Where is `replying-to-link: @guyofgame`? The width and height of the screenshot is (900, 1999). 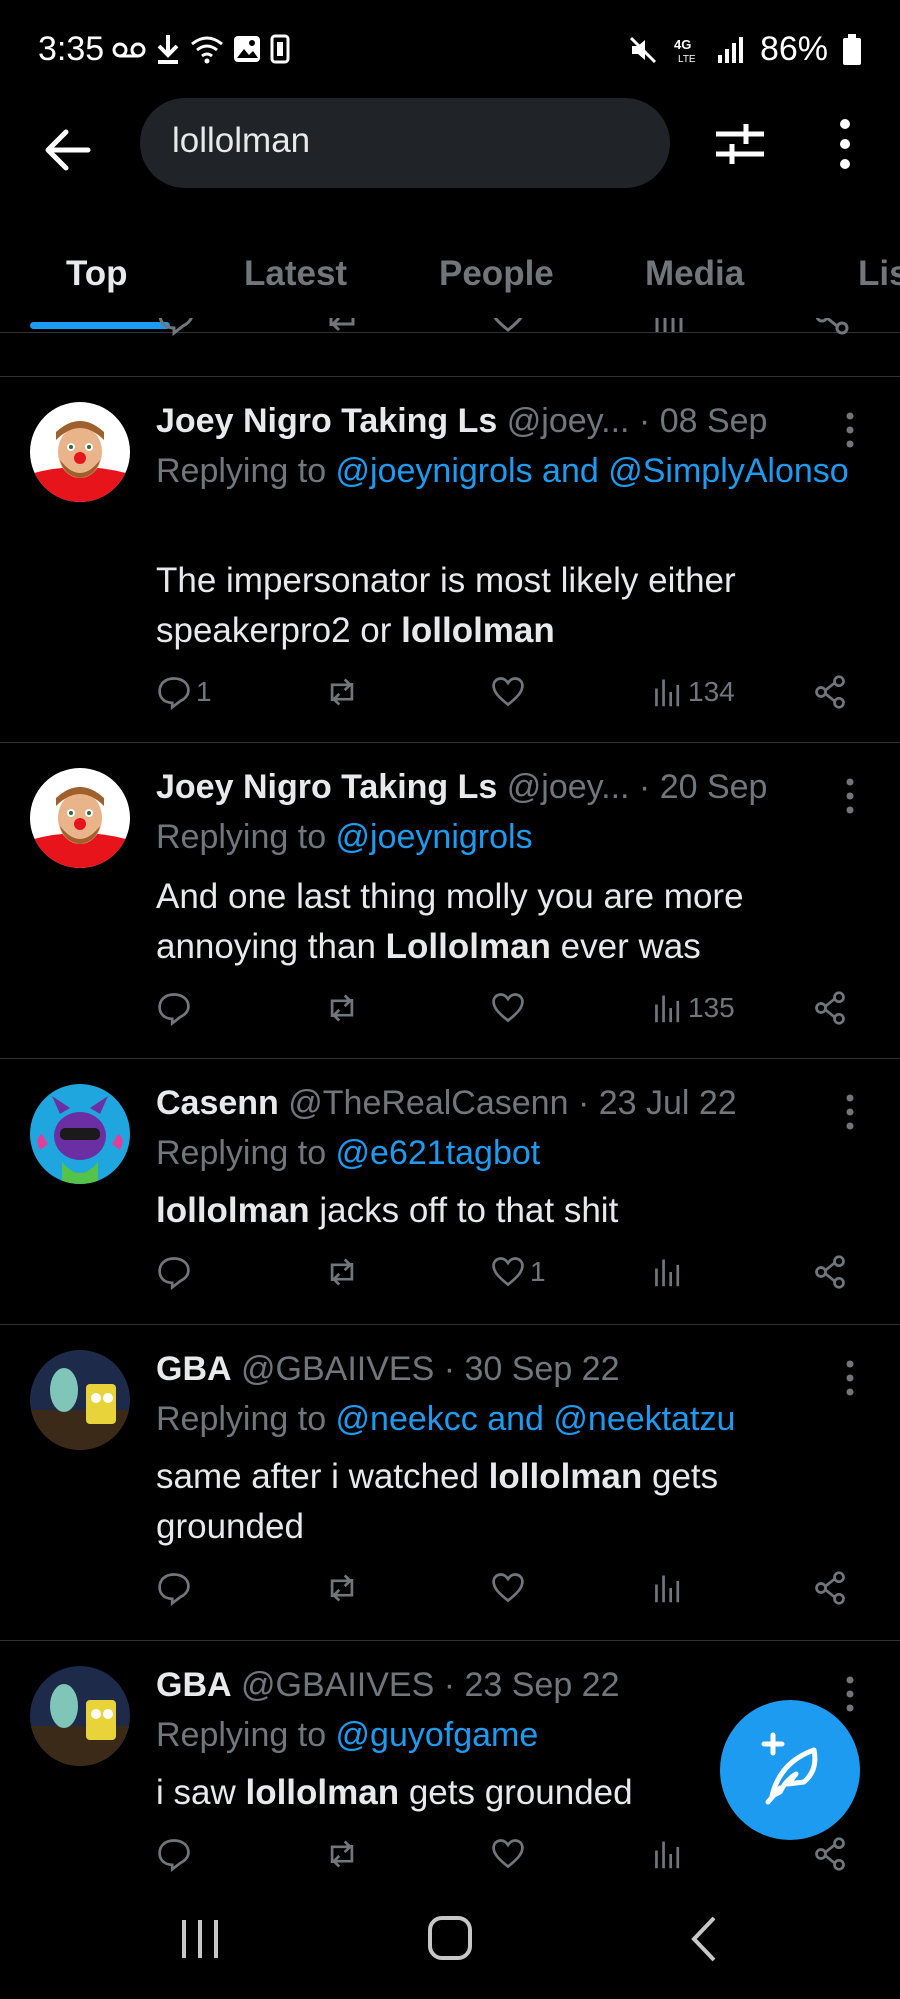 replying-to-link: @guyofgame is located at coordinates (437, 1735).